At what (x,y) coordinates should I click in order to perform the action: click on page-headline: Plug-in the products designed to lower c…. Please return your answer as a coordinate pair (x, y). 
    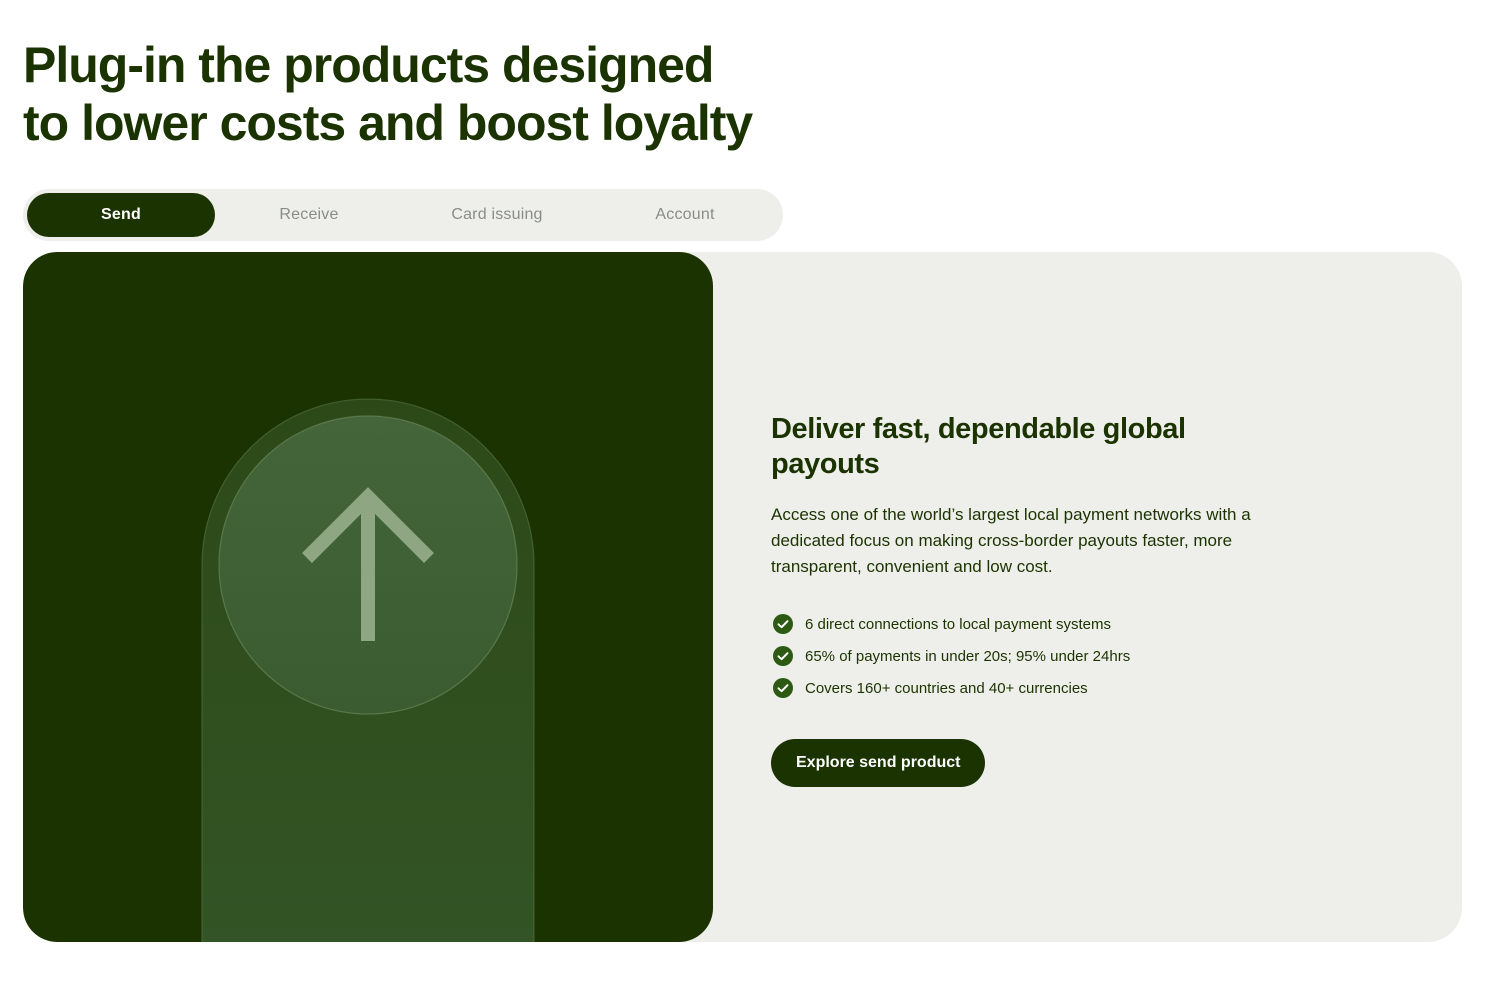
    Looking at the image, I should click on (403, 94).